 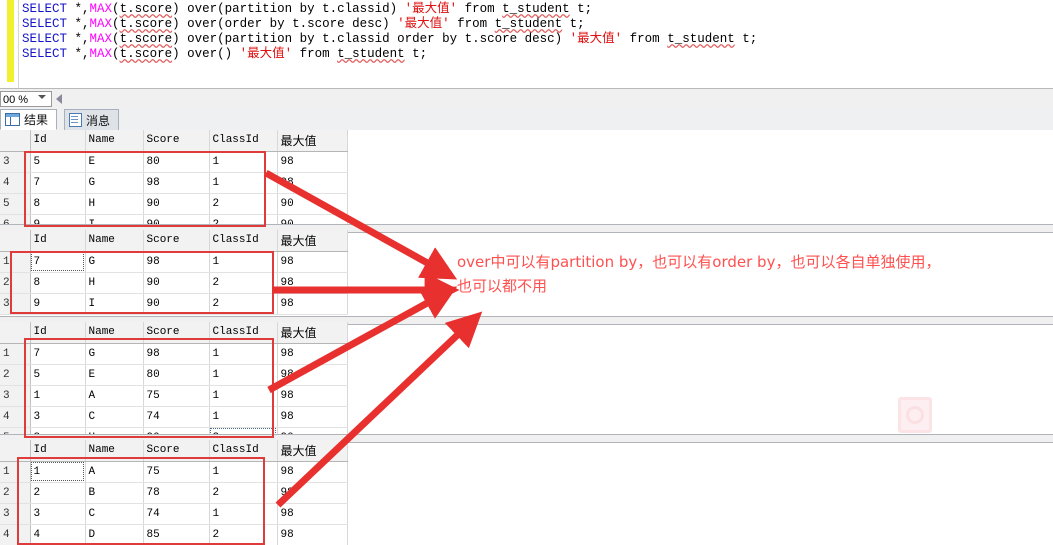 What do you see at coordinates (29, 119) in the screenshot?
I see `tab-results: 结果` at bounding box center [29, 119].